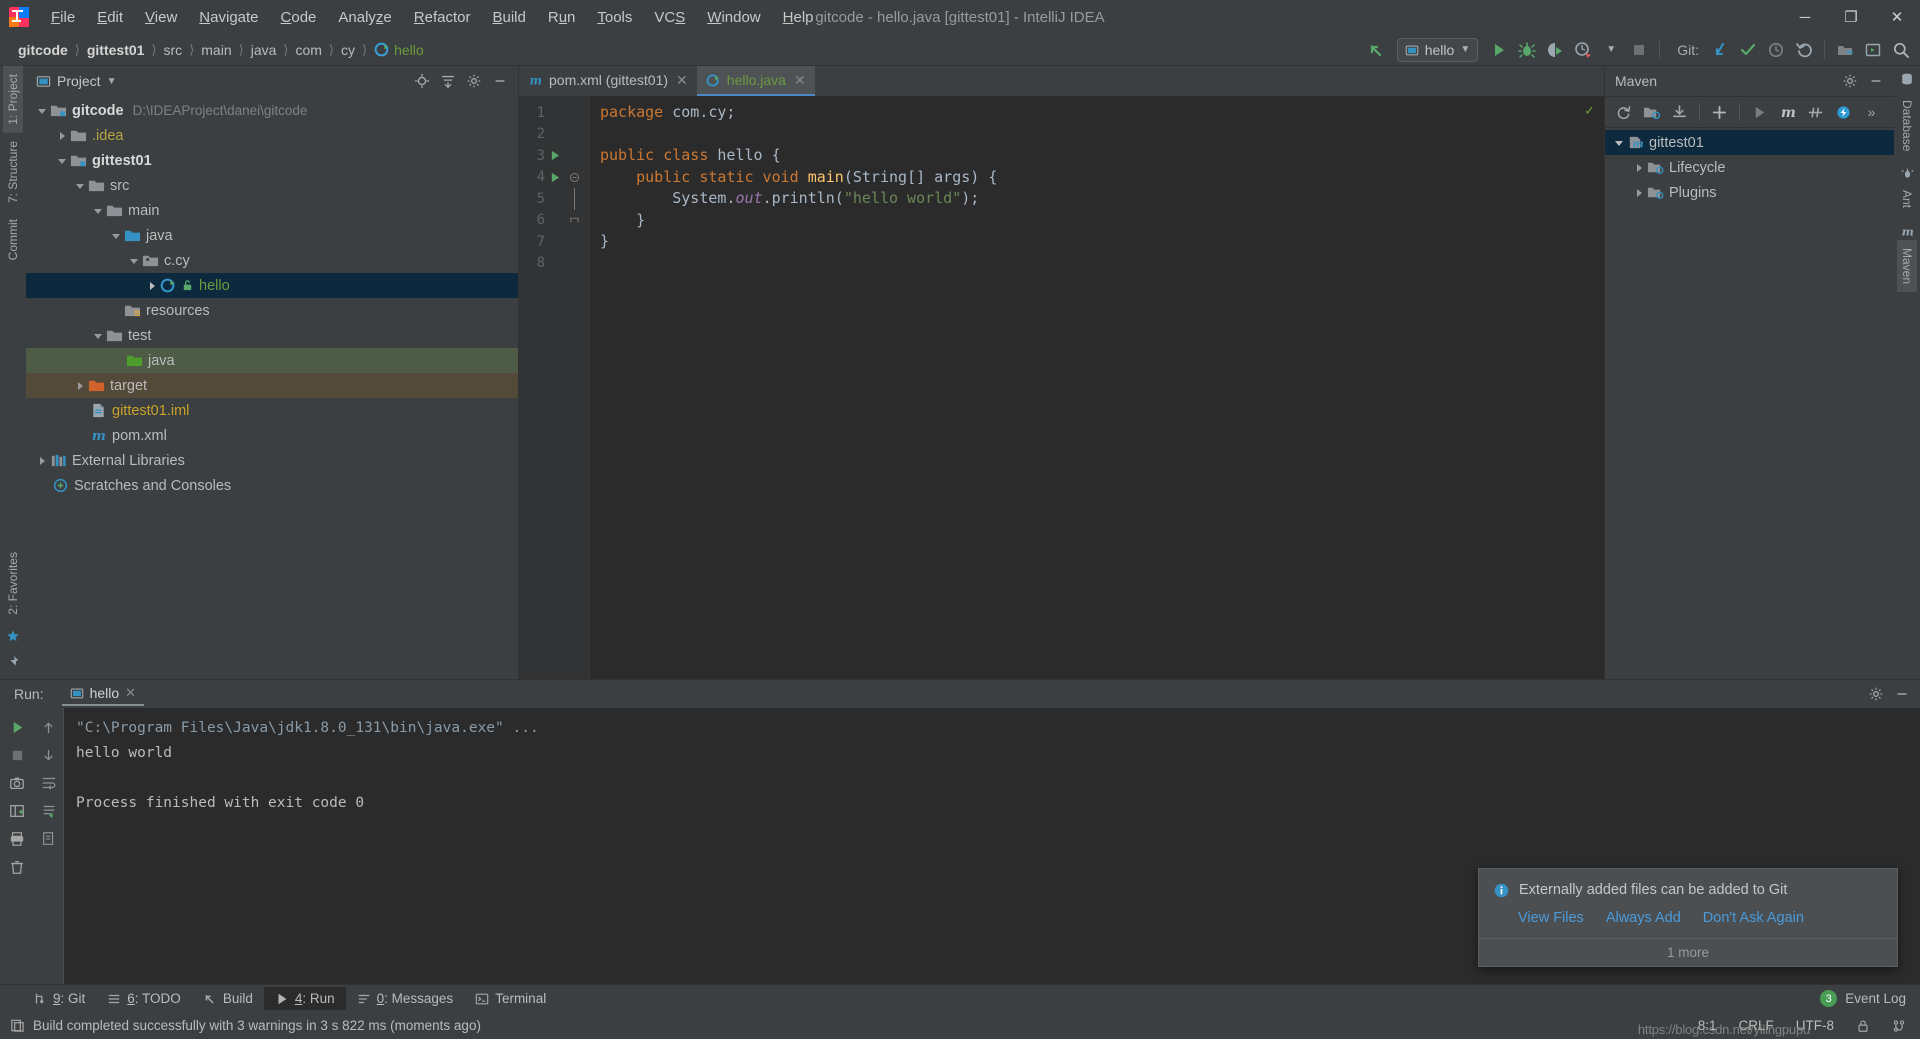 This screenshot has width=1920, height=1039. What do you see at coordinates (272, 360) in the screenshot?
I see `tree-node-java-test: java` at bounding box center [272, 360].